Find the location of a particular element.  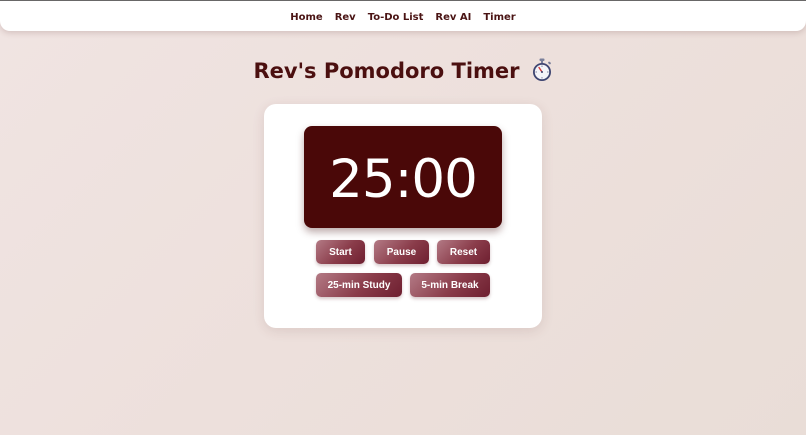

study-preset-button: 25-min Study is located at coordinates (359, 285).